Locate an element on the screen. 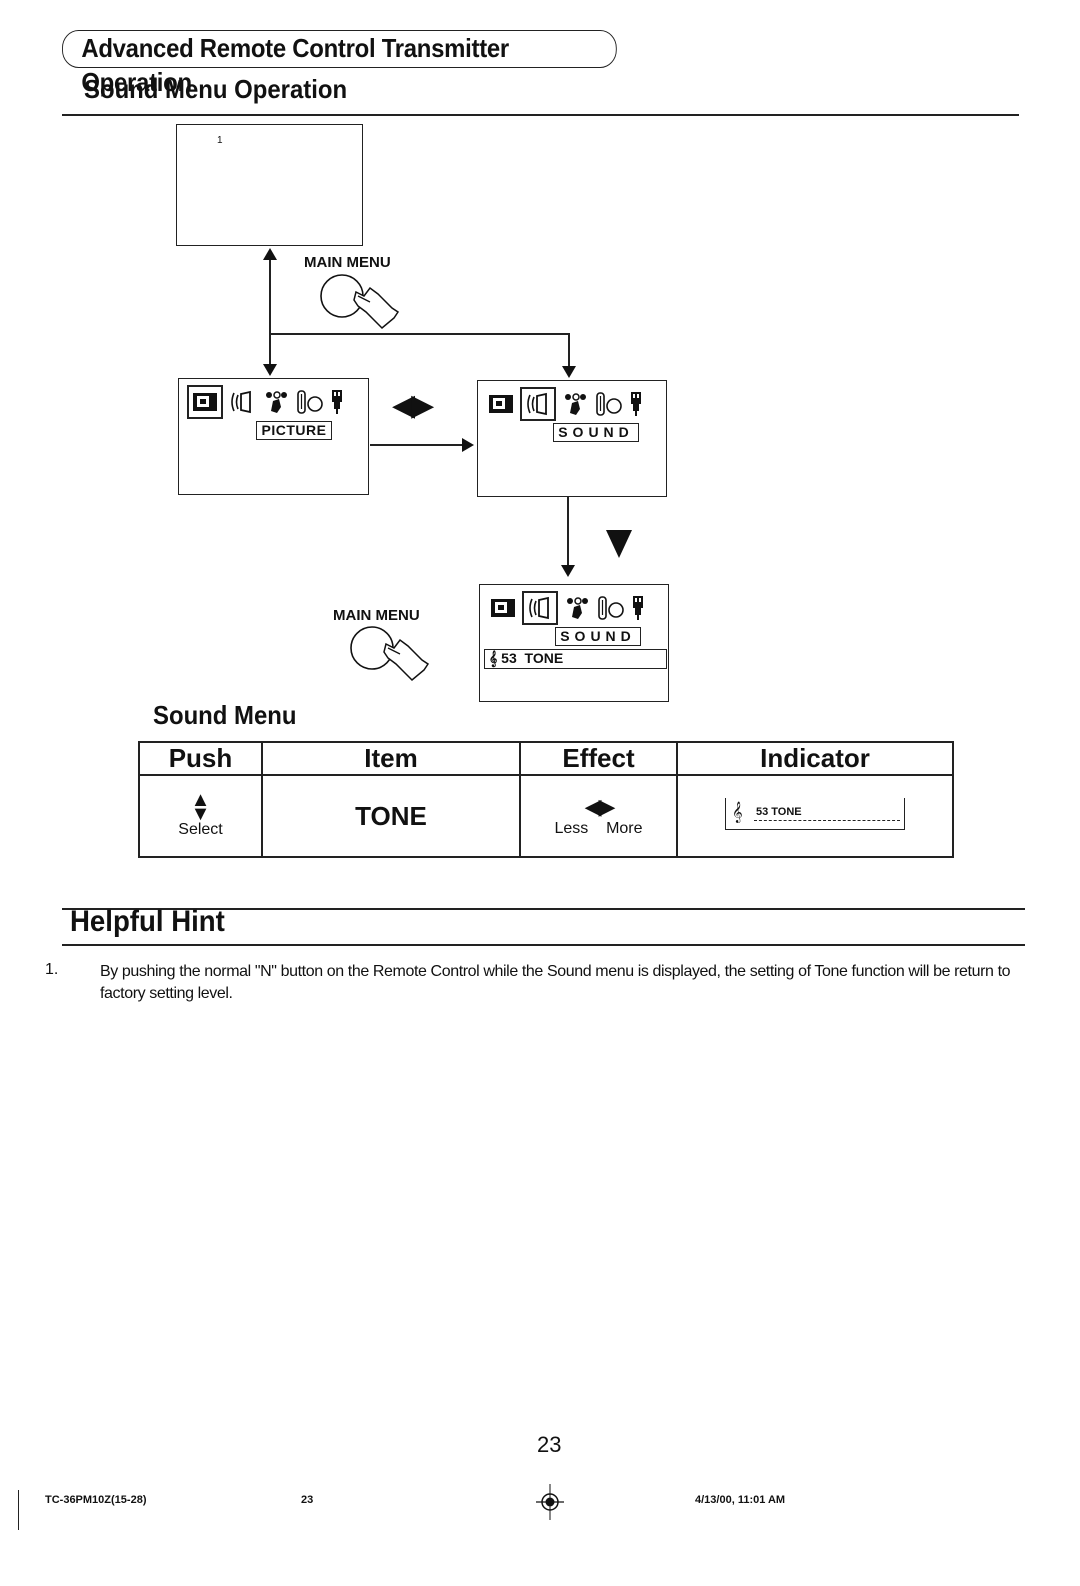 The height and width of the screenshot is (1586, 1080). tone-setting-text: 53 TONE is located at coordinates (532, 658).